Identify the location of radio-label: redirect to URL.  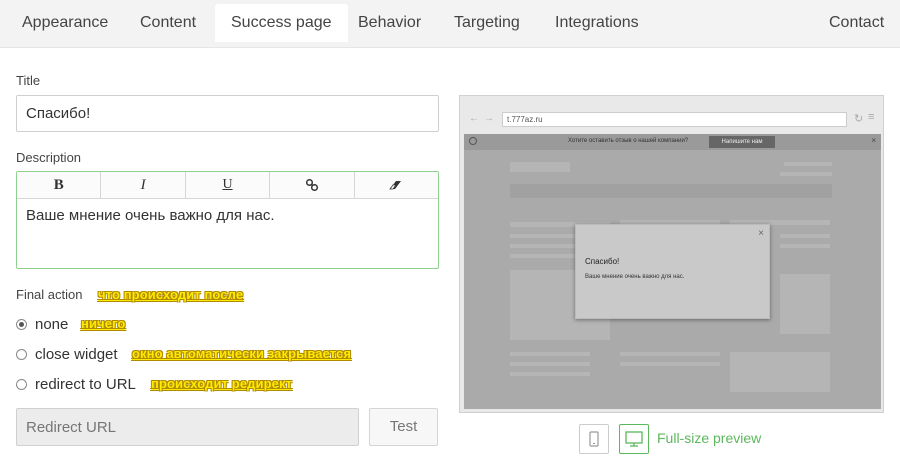
(85, 384).